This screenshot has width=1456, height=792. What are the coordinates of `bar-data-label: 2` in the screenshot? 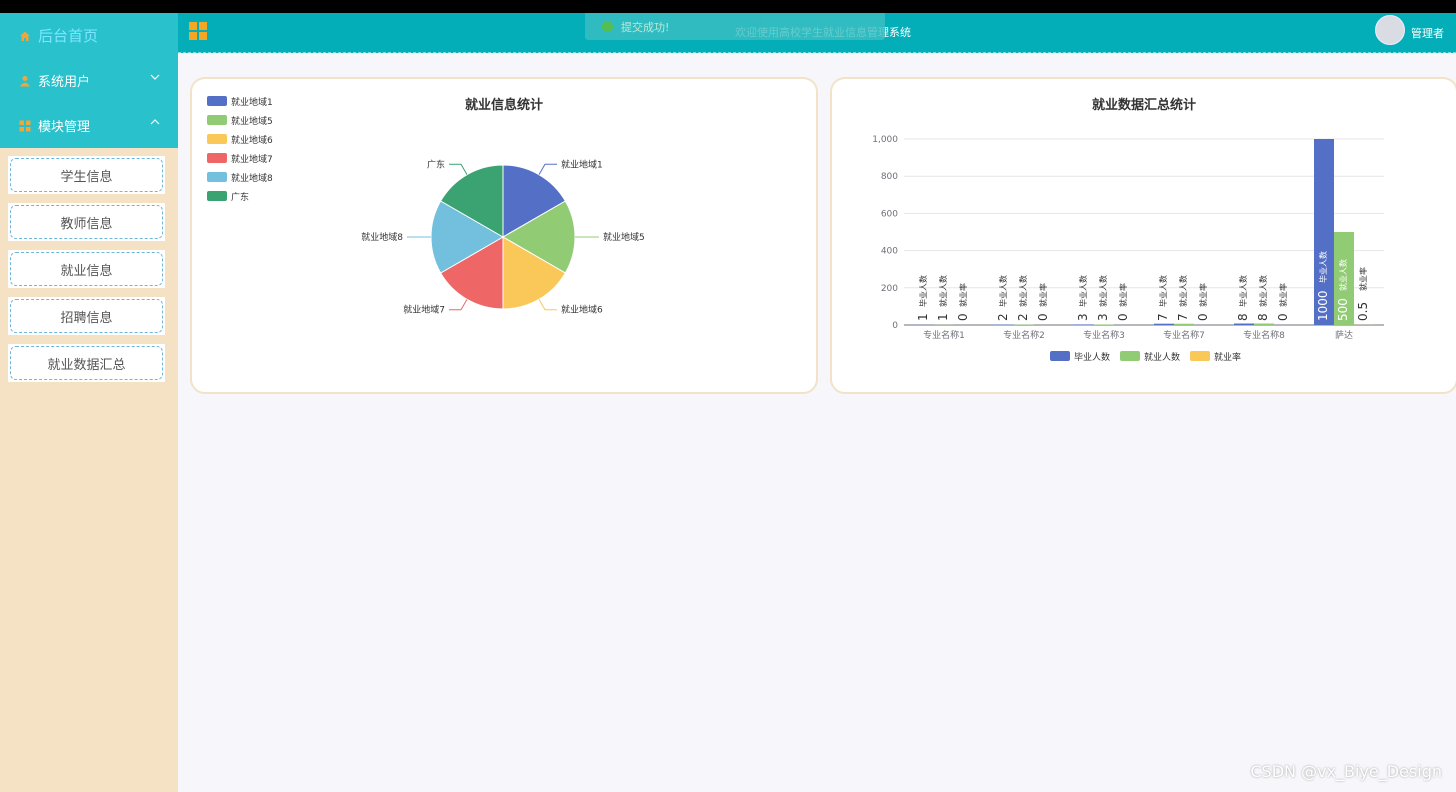 It's located at (1023, 317).